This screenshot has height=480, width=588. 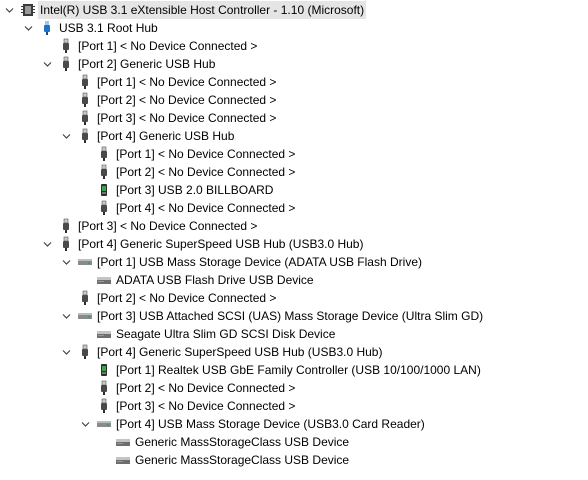 What do you see at coordinates (195, 190) in the screenshot?
I see `tree-node-label: [Port 3] USB 2.0 BILLBOARD` at bounding box center [195, 190].